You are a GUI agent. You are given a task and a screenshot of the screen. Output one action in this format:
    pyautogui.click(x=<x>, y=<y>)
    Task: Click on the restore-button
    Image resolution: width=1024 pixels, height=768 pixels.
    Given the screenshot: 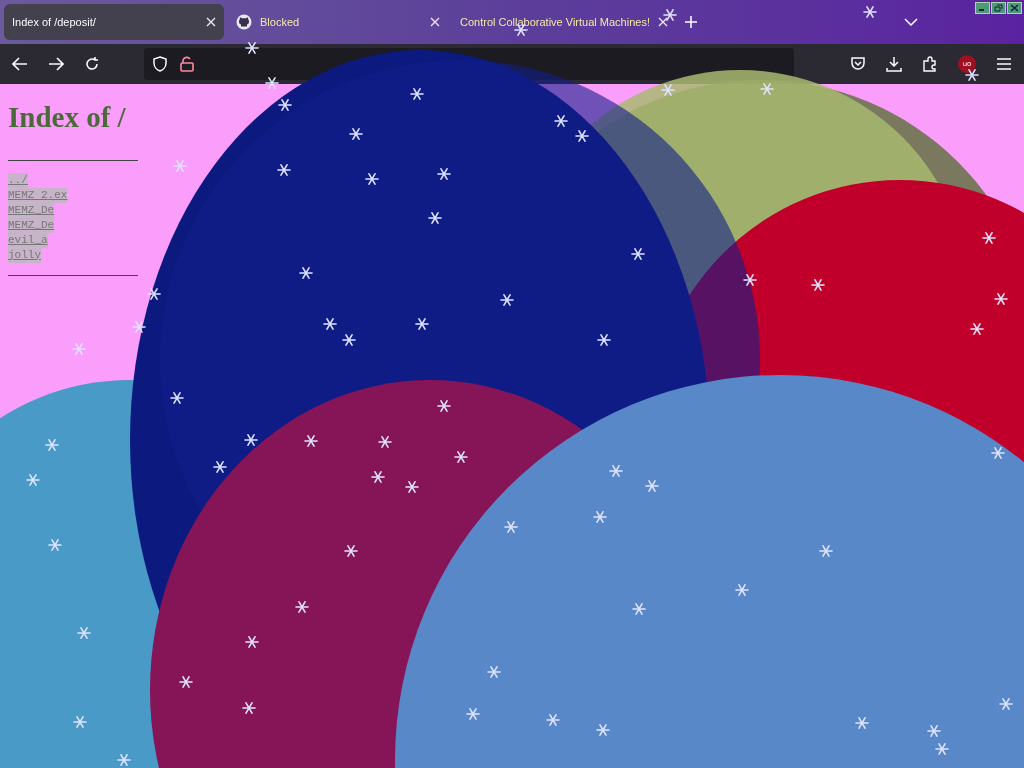 What is the action you would take?
    pyautogui.click(x=998, y=8)
    